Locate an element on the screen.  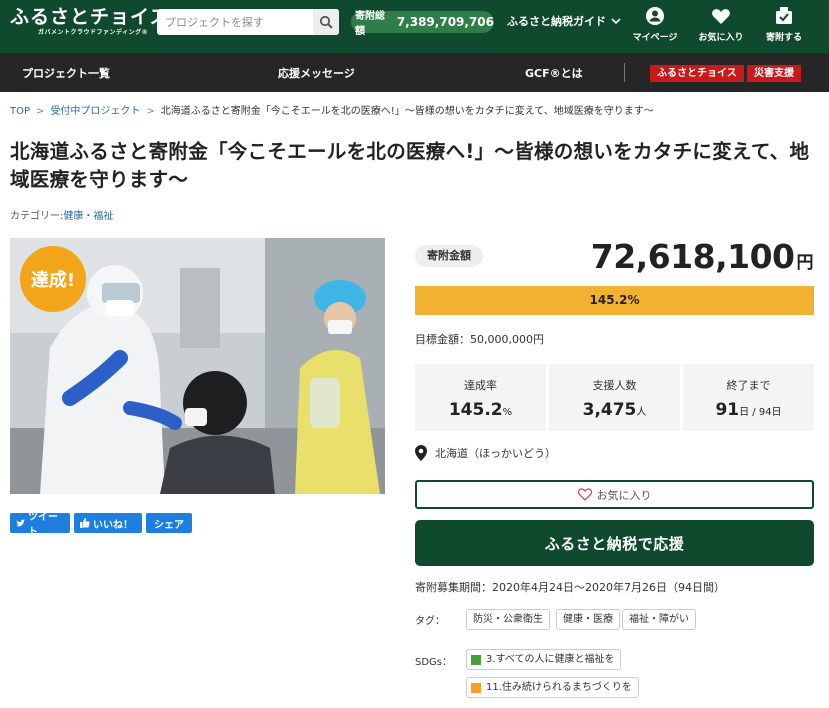
search-icon is located at coordinates (326, 22).